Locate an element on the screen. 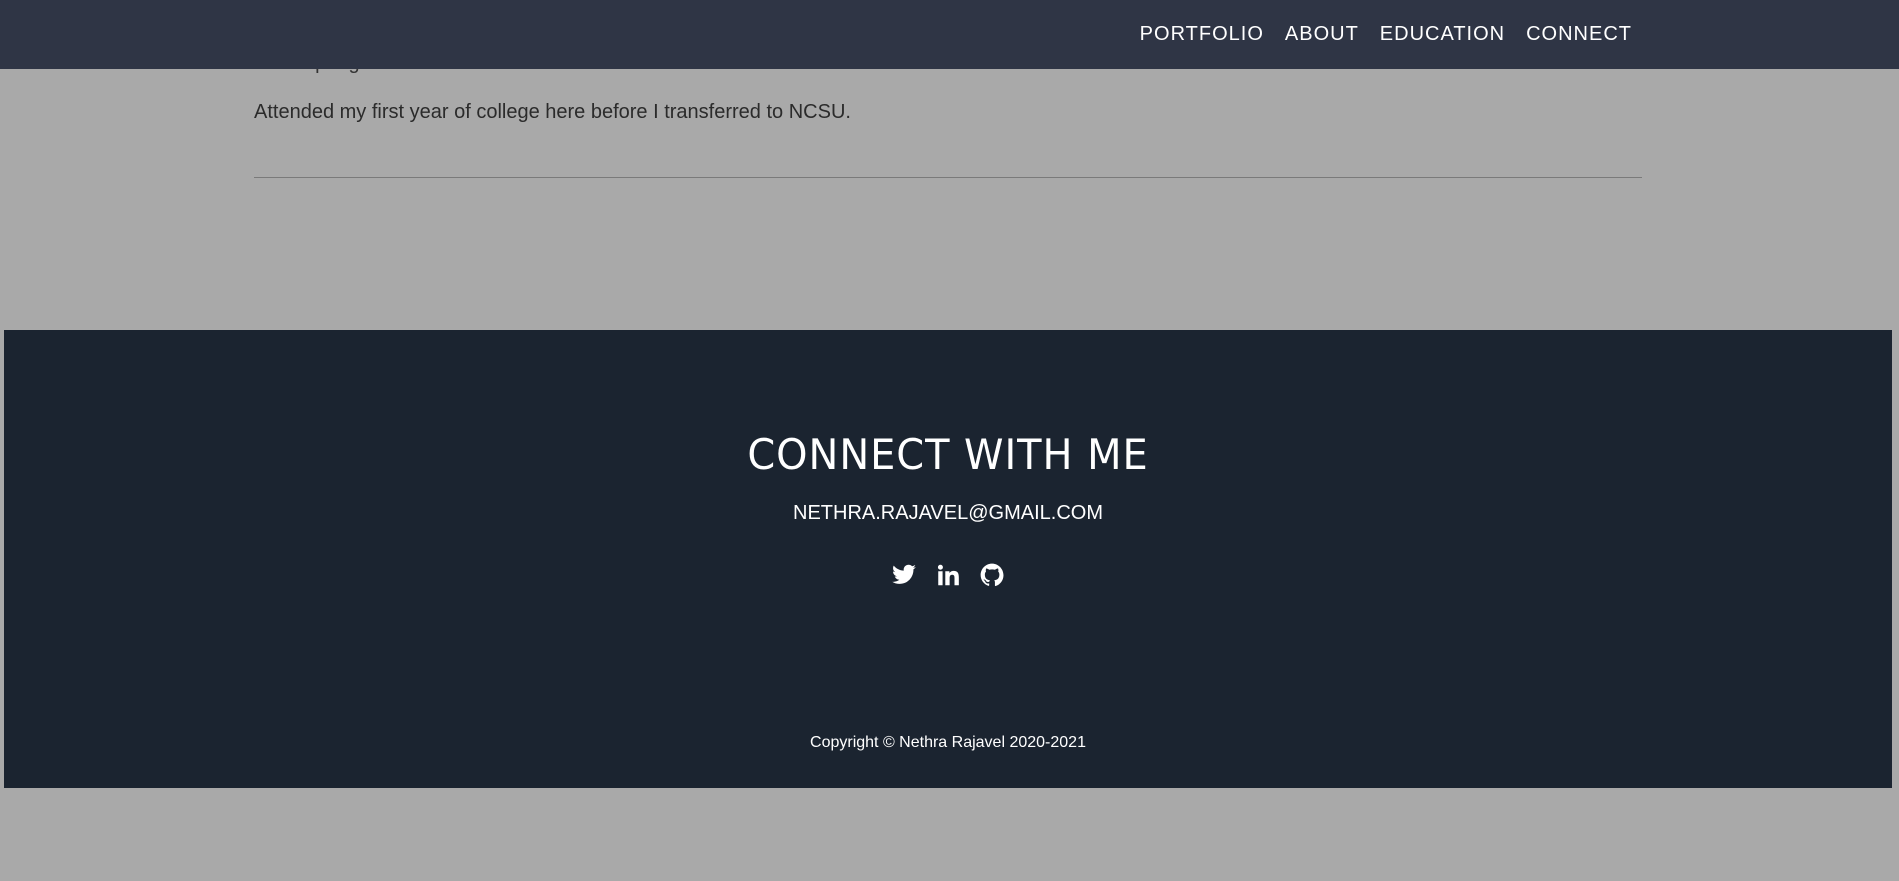 The image size is (1899, 881). copyright-text: Copyright © Nethra Rajavel 2020-2021 is located at coordinates (948, 742).